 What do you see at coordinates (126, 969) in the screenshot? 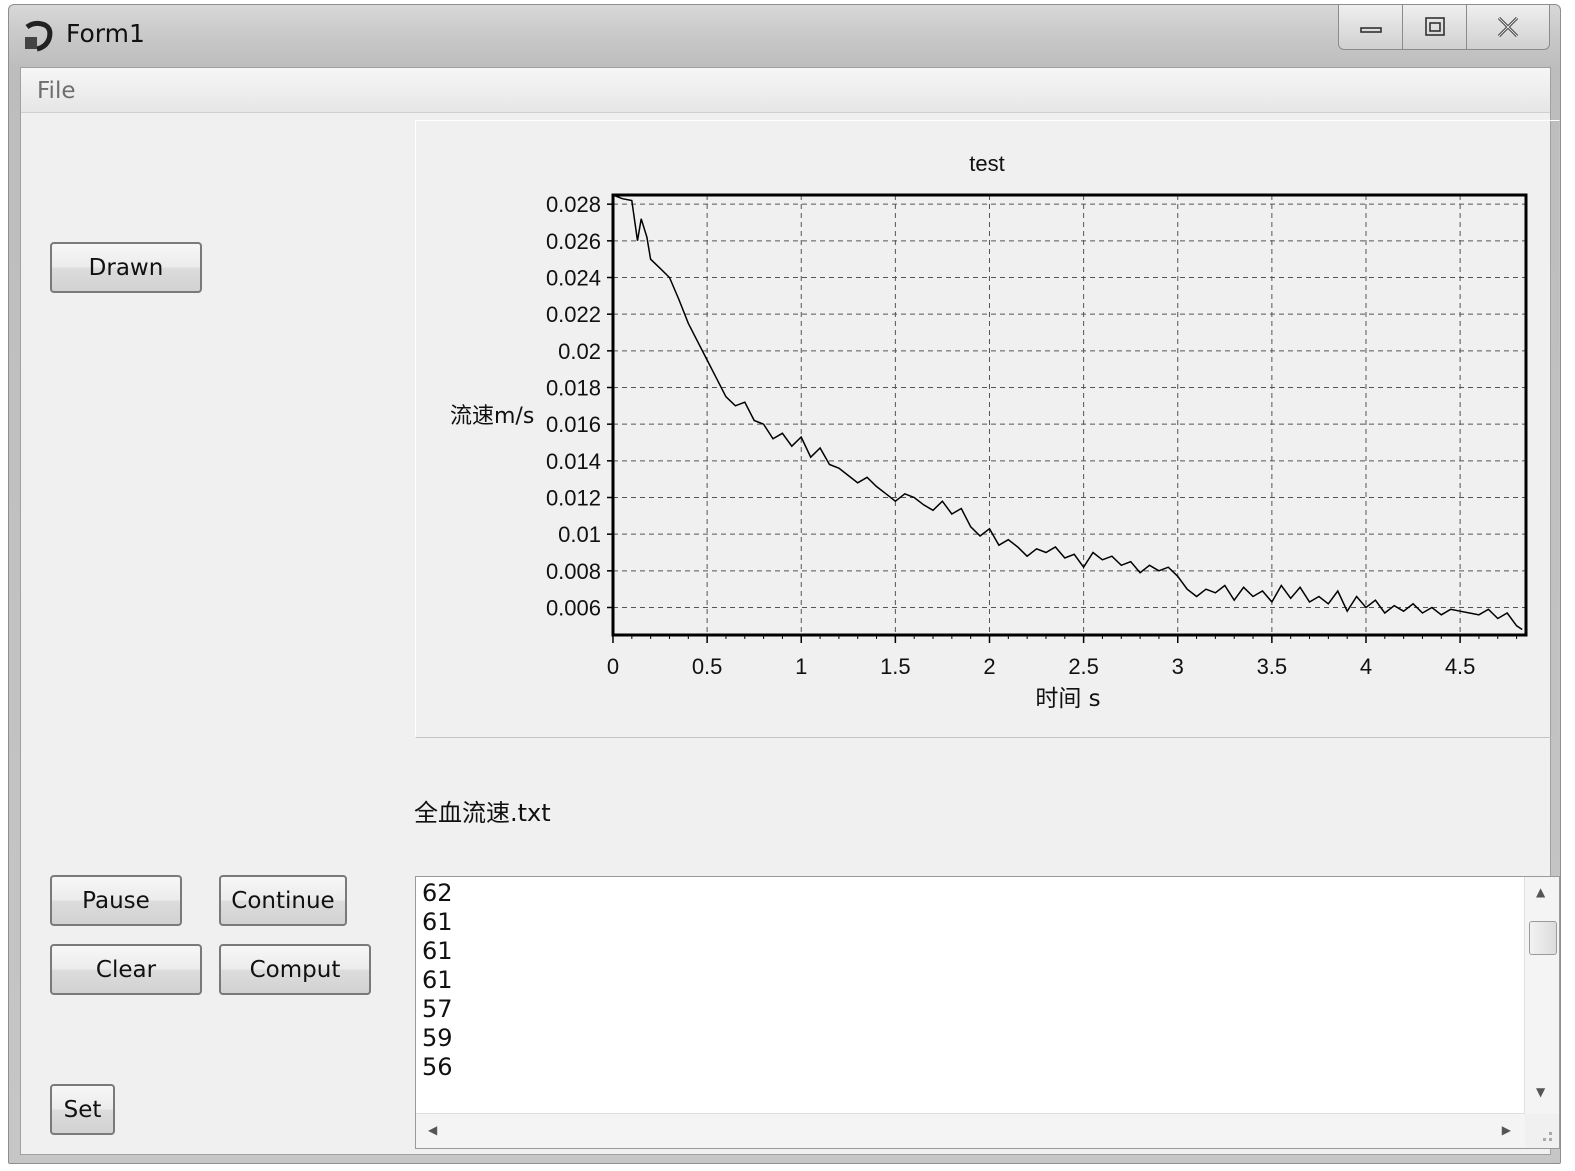
I see `clear-button: Clear` at bounding box center [126, 969].